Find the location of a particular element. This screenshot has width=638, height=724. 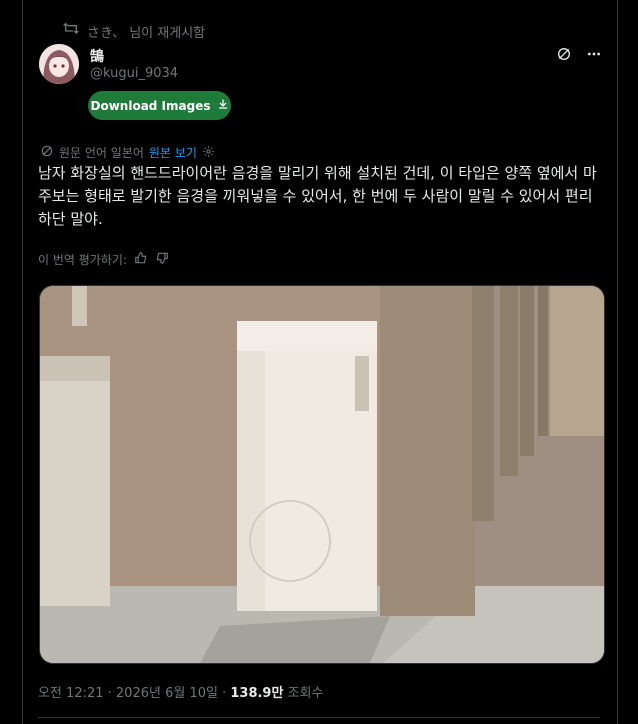

tweet-meta: 오전 12:21 · 2026년 6월 10일 · 138.9만 조회수 is located at coordinates (180, 691).